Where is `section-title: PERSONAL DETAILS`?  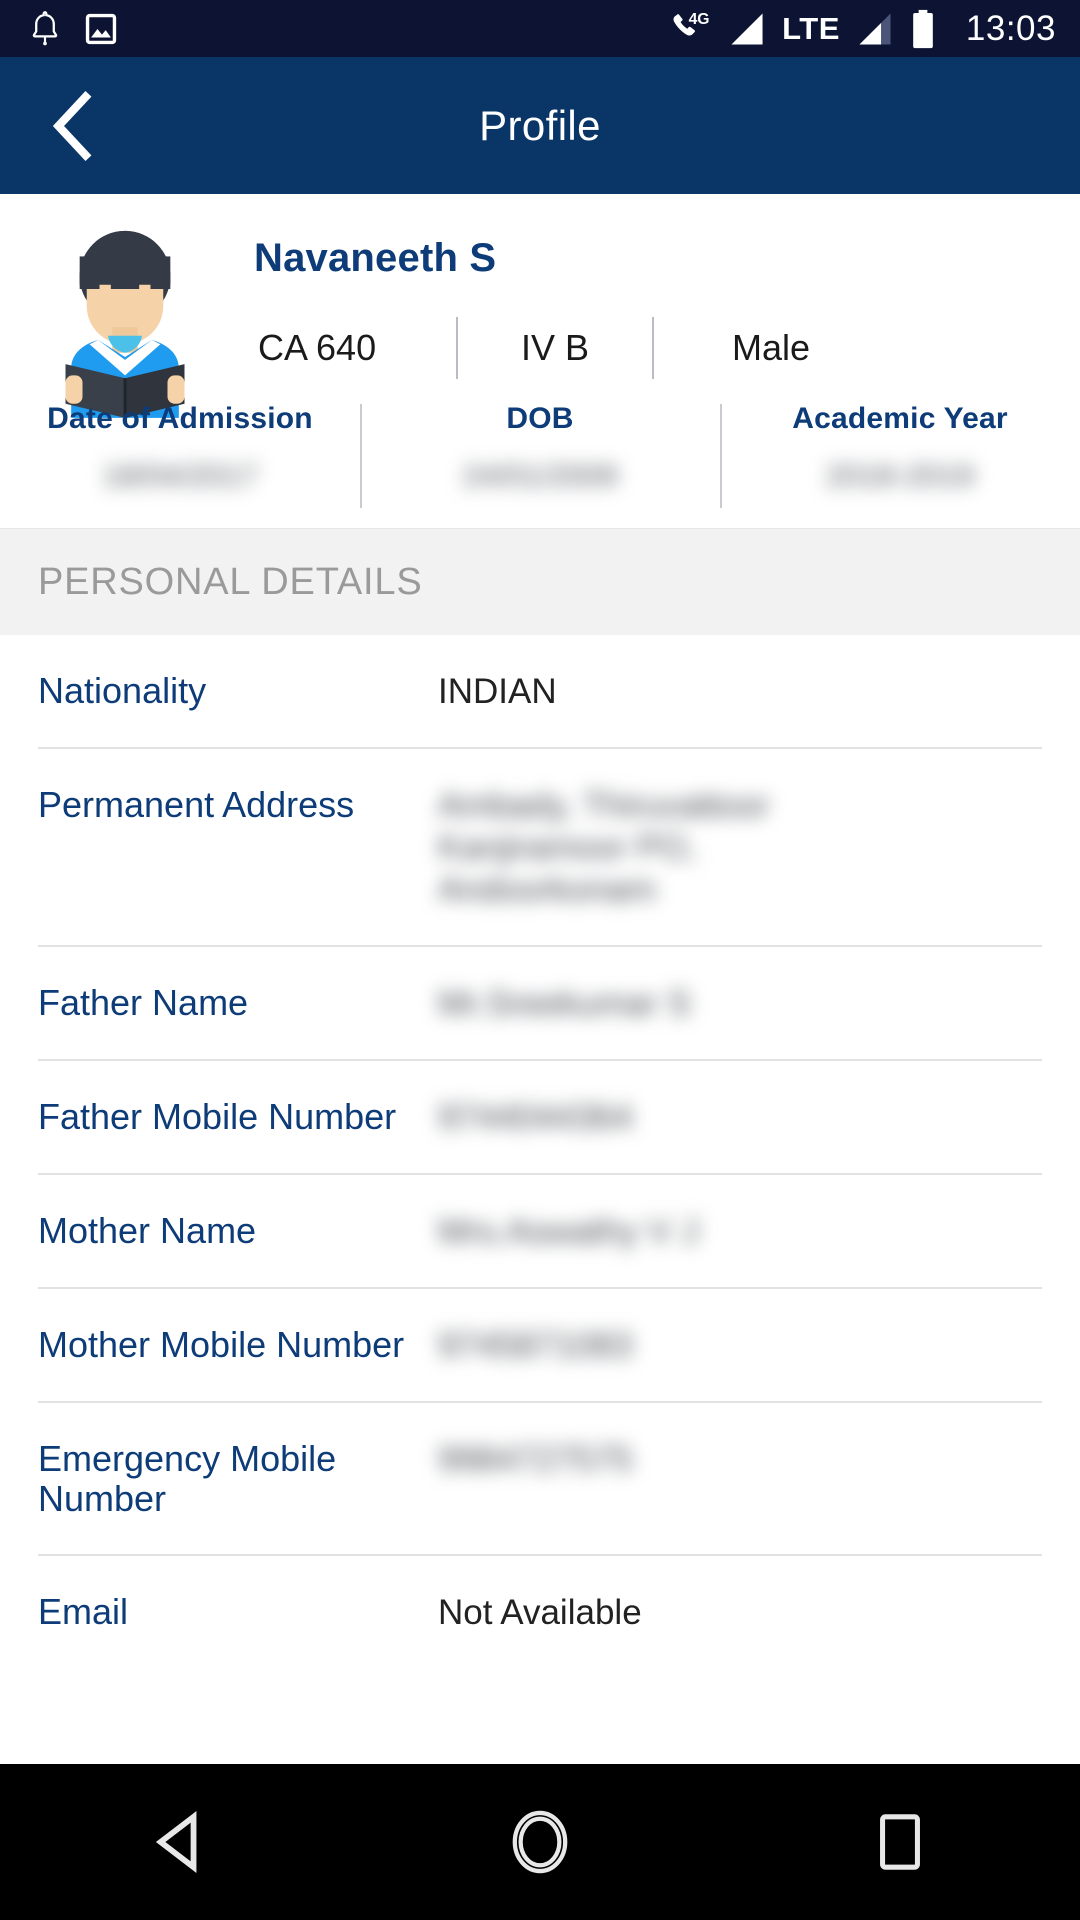
section-title: PERSONAL DETAILS is located at coordinates (230, 581).